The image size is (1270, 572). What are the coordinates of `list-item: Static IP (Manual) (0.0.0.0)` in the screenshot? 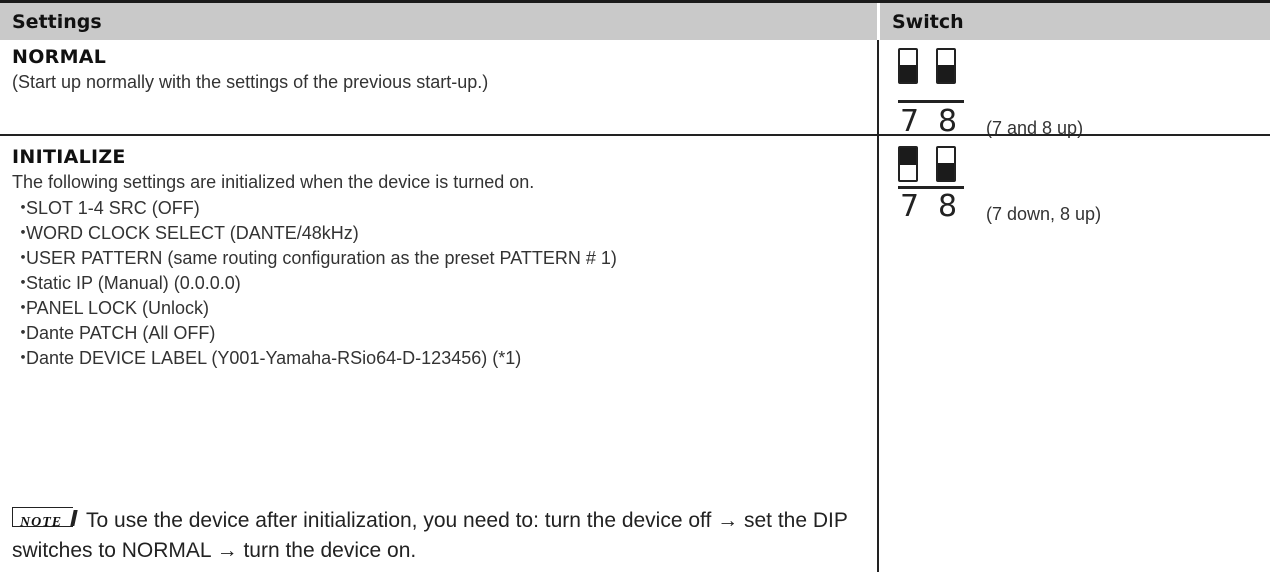 It's located at (317, 283).